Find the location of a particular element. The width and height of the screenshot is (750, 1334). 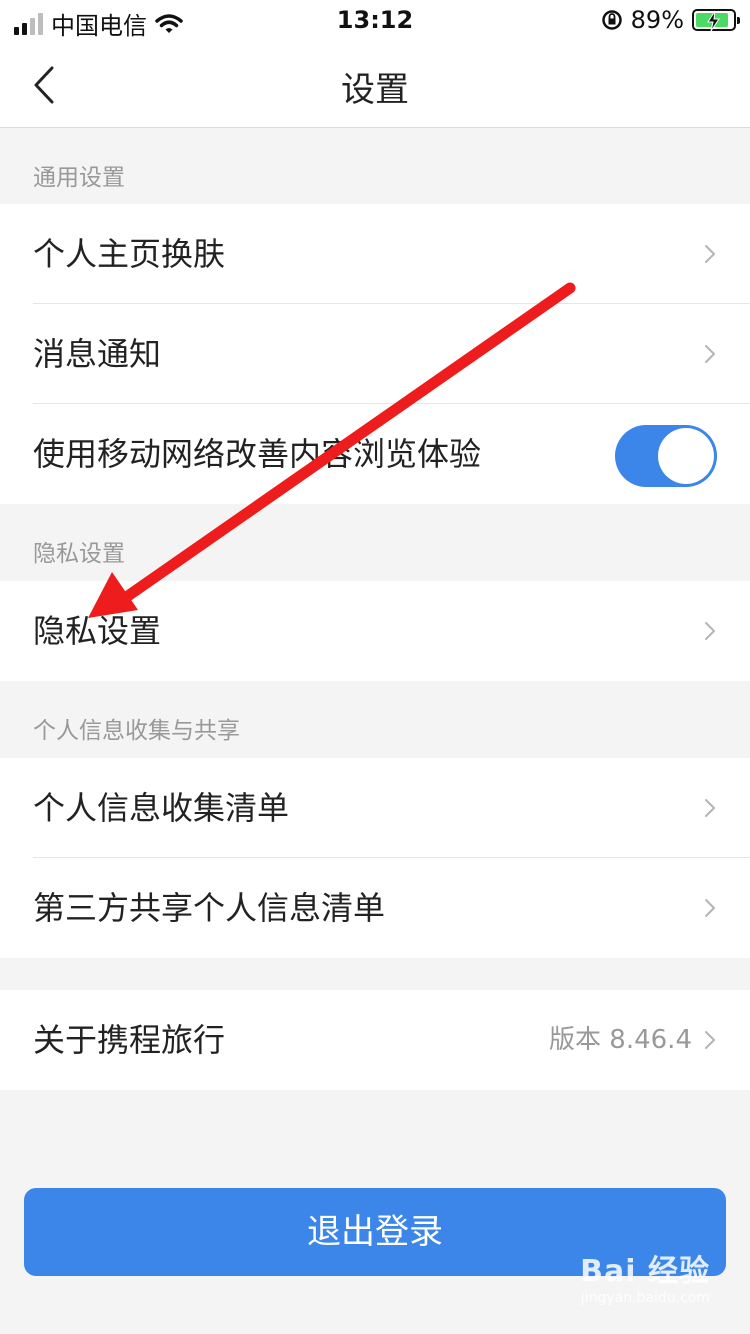

settings-item-label: 隐私设置 is located at coordinates (97, 631).